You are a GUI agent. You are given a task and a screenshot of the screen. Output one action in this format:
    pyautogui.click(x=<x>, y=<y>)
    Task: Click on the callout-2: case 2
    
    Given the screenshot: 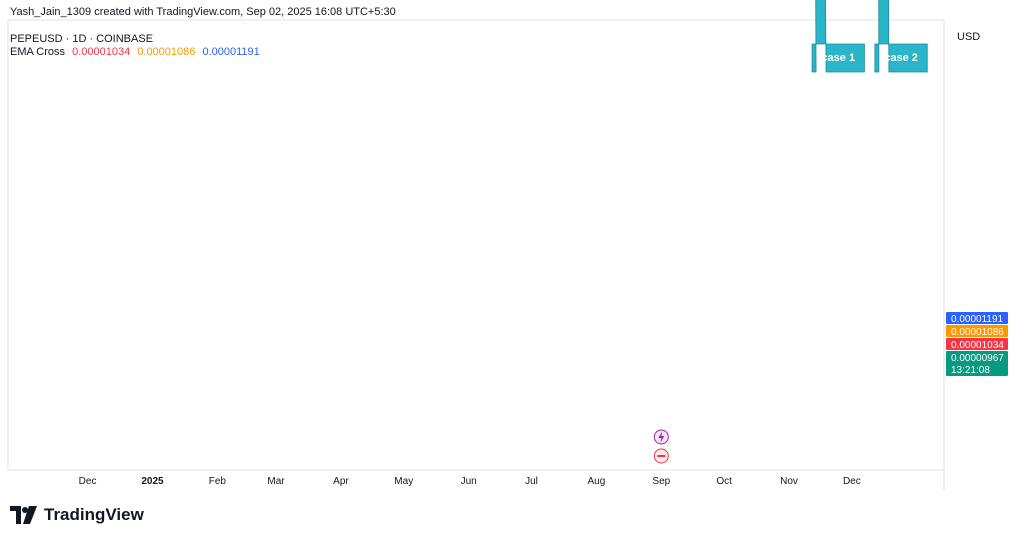 What is the action you would take?
    pyautogui.click(x=901, y=36)
    